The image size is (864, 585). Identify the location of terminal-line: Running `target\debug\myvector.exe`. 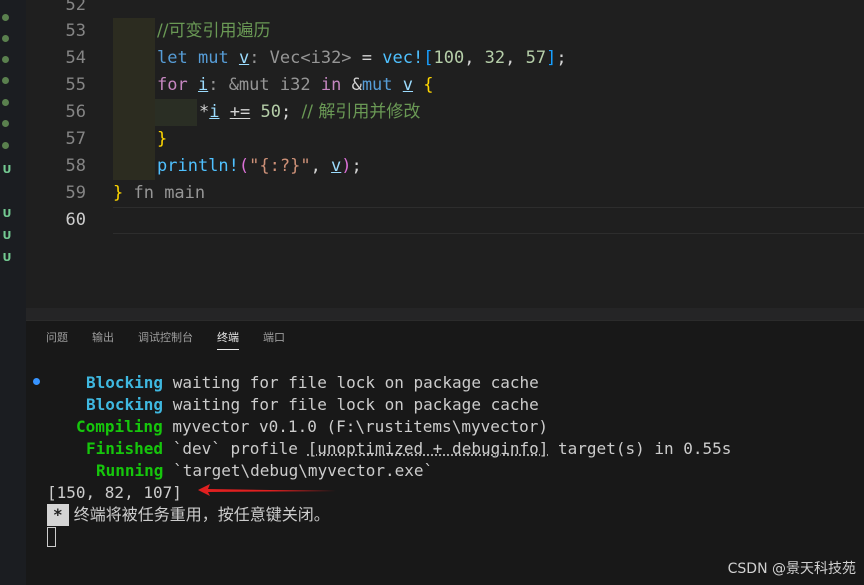
(265, 470).